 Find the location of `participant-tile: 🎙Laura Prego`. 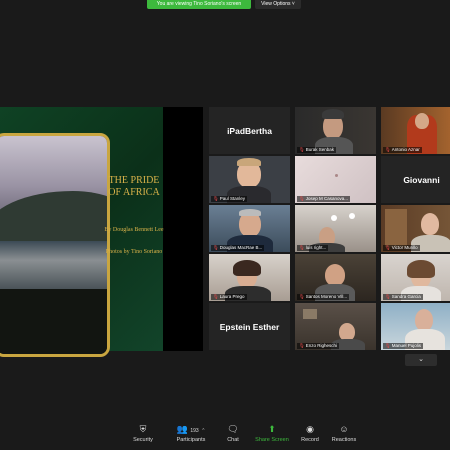

participant-tile: 🎙Laura Prego is located at coordinates (249, 277).